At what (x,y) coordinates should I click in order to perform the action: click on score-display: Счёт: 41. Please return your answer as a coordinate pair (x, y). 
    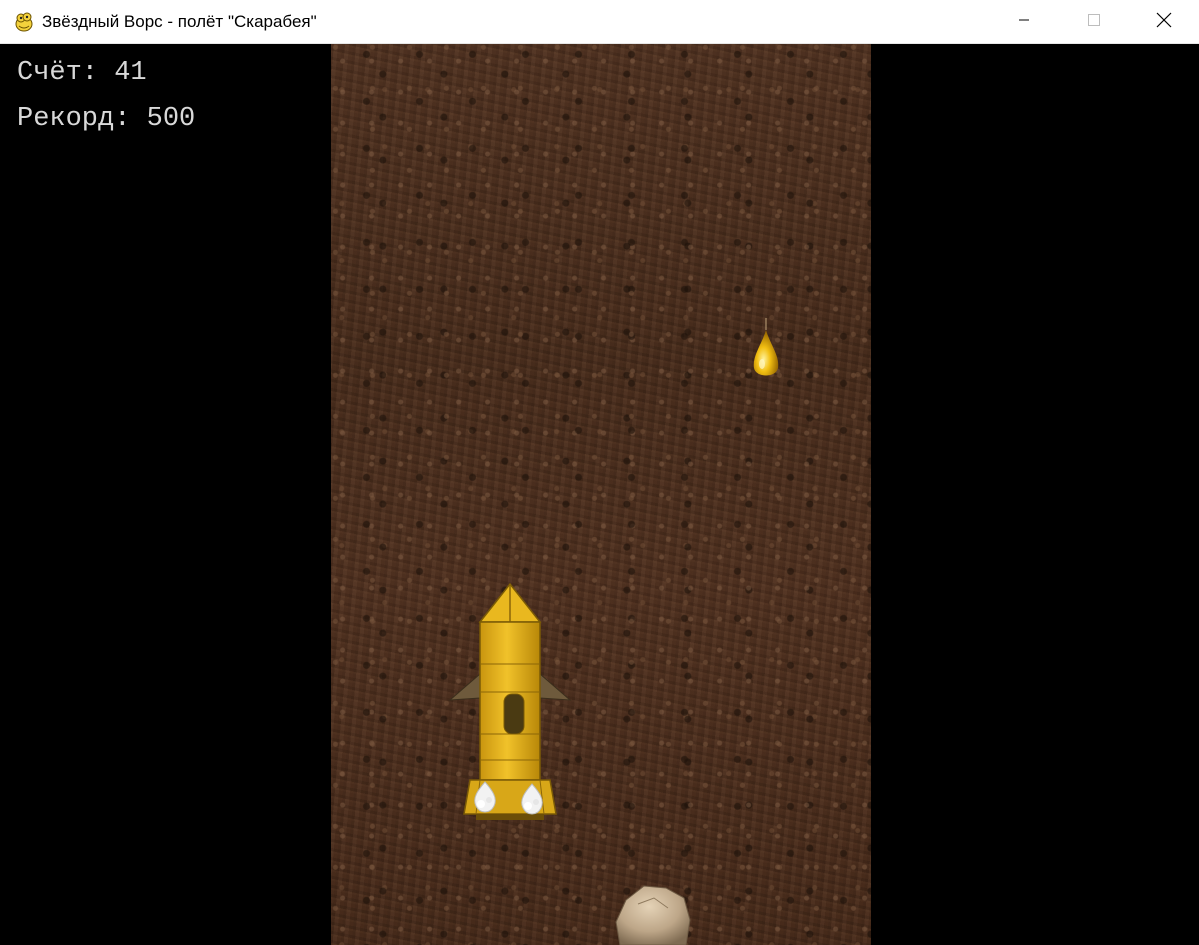
    Looking at the image, I should click on (82, 73).